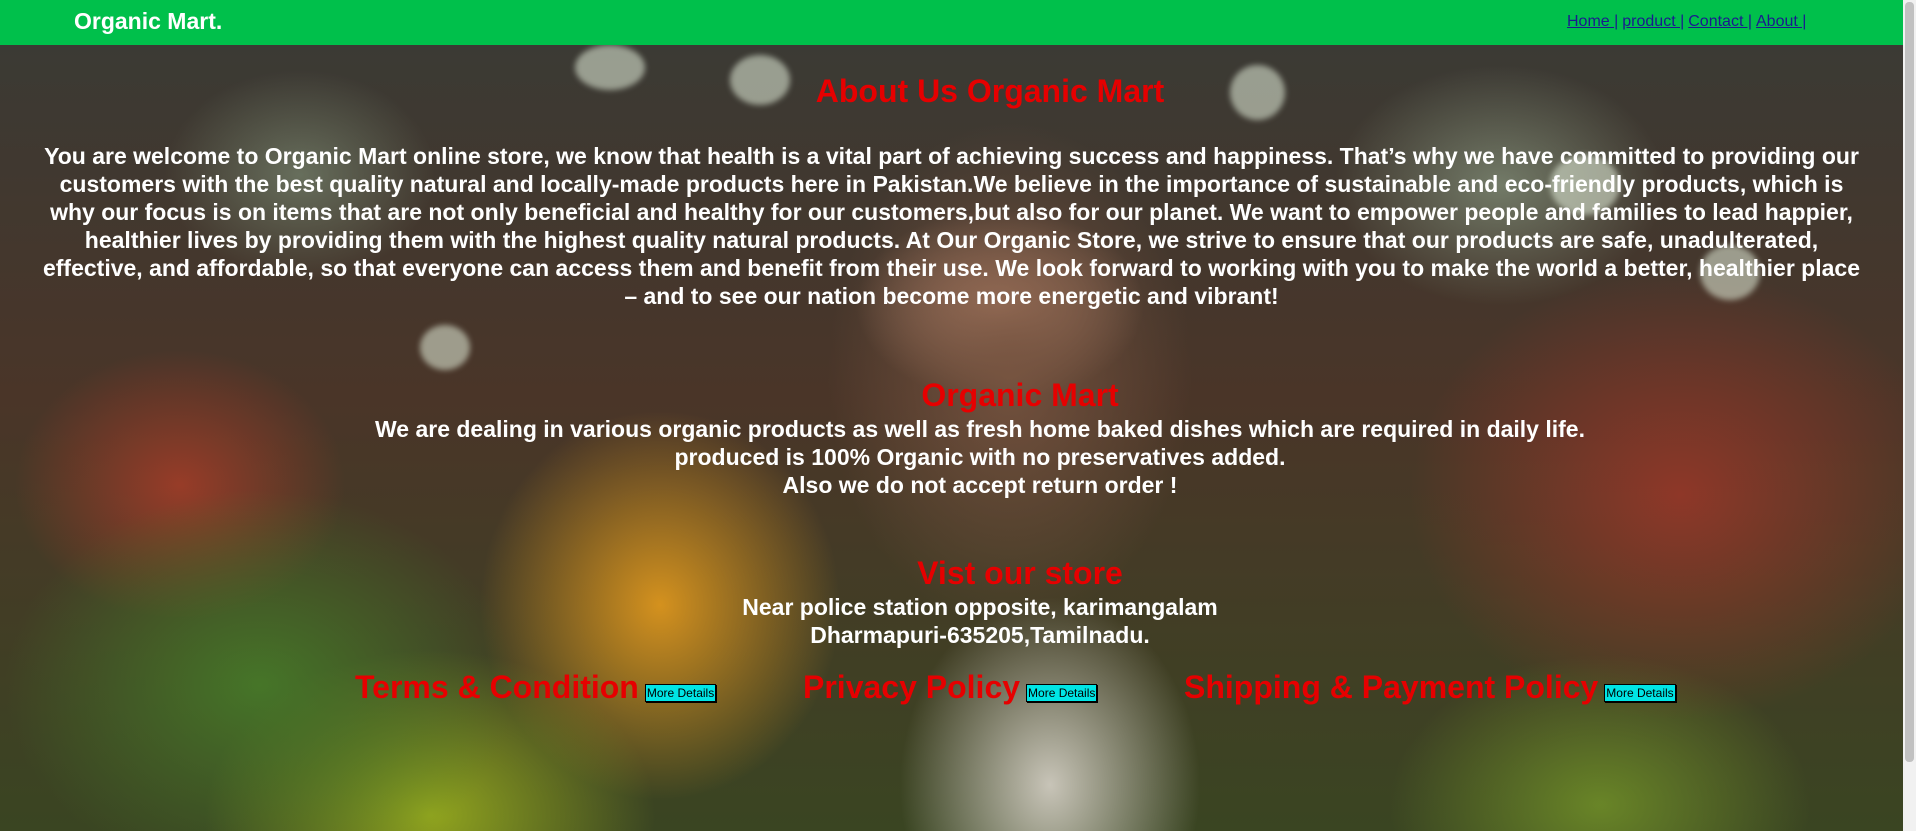 The image size is (1916, 831). I want to click on mart-title: Organic Mart, so click(1020, 395).